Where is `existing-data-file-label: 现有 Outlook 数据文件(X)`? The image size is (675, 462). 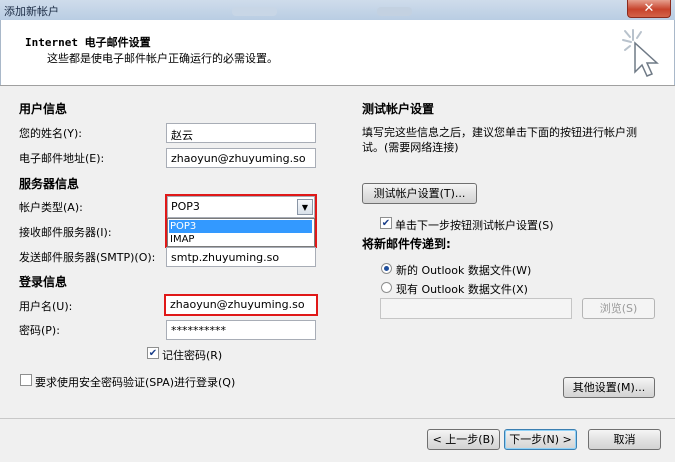
existing-data-file-label: 现有 Outlook 数据文件(X) is located at coordinates (462, 289).